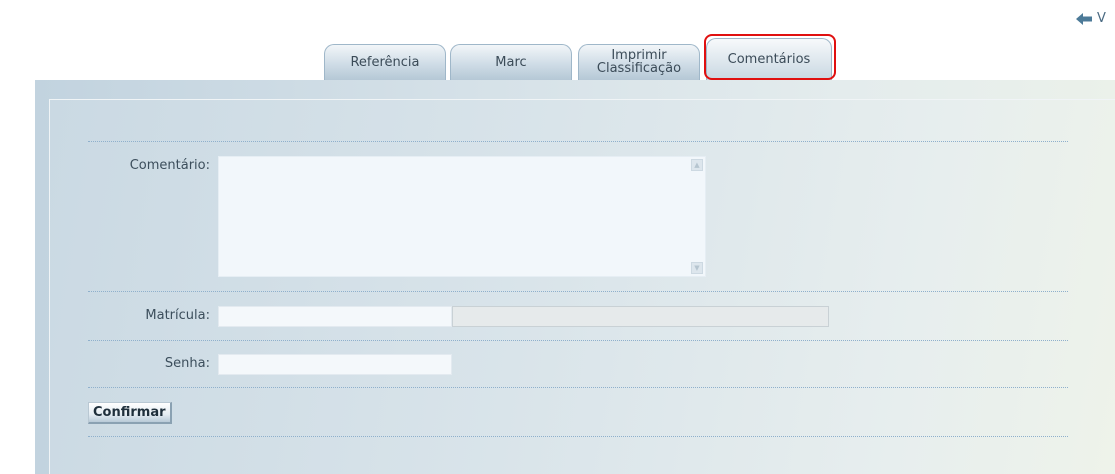 Image resolution: width=1115 pixels, height=474 pixels. I want to click on back-arrow-icon, so click(1084, 18).